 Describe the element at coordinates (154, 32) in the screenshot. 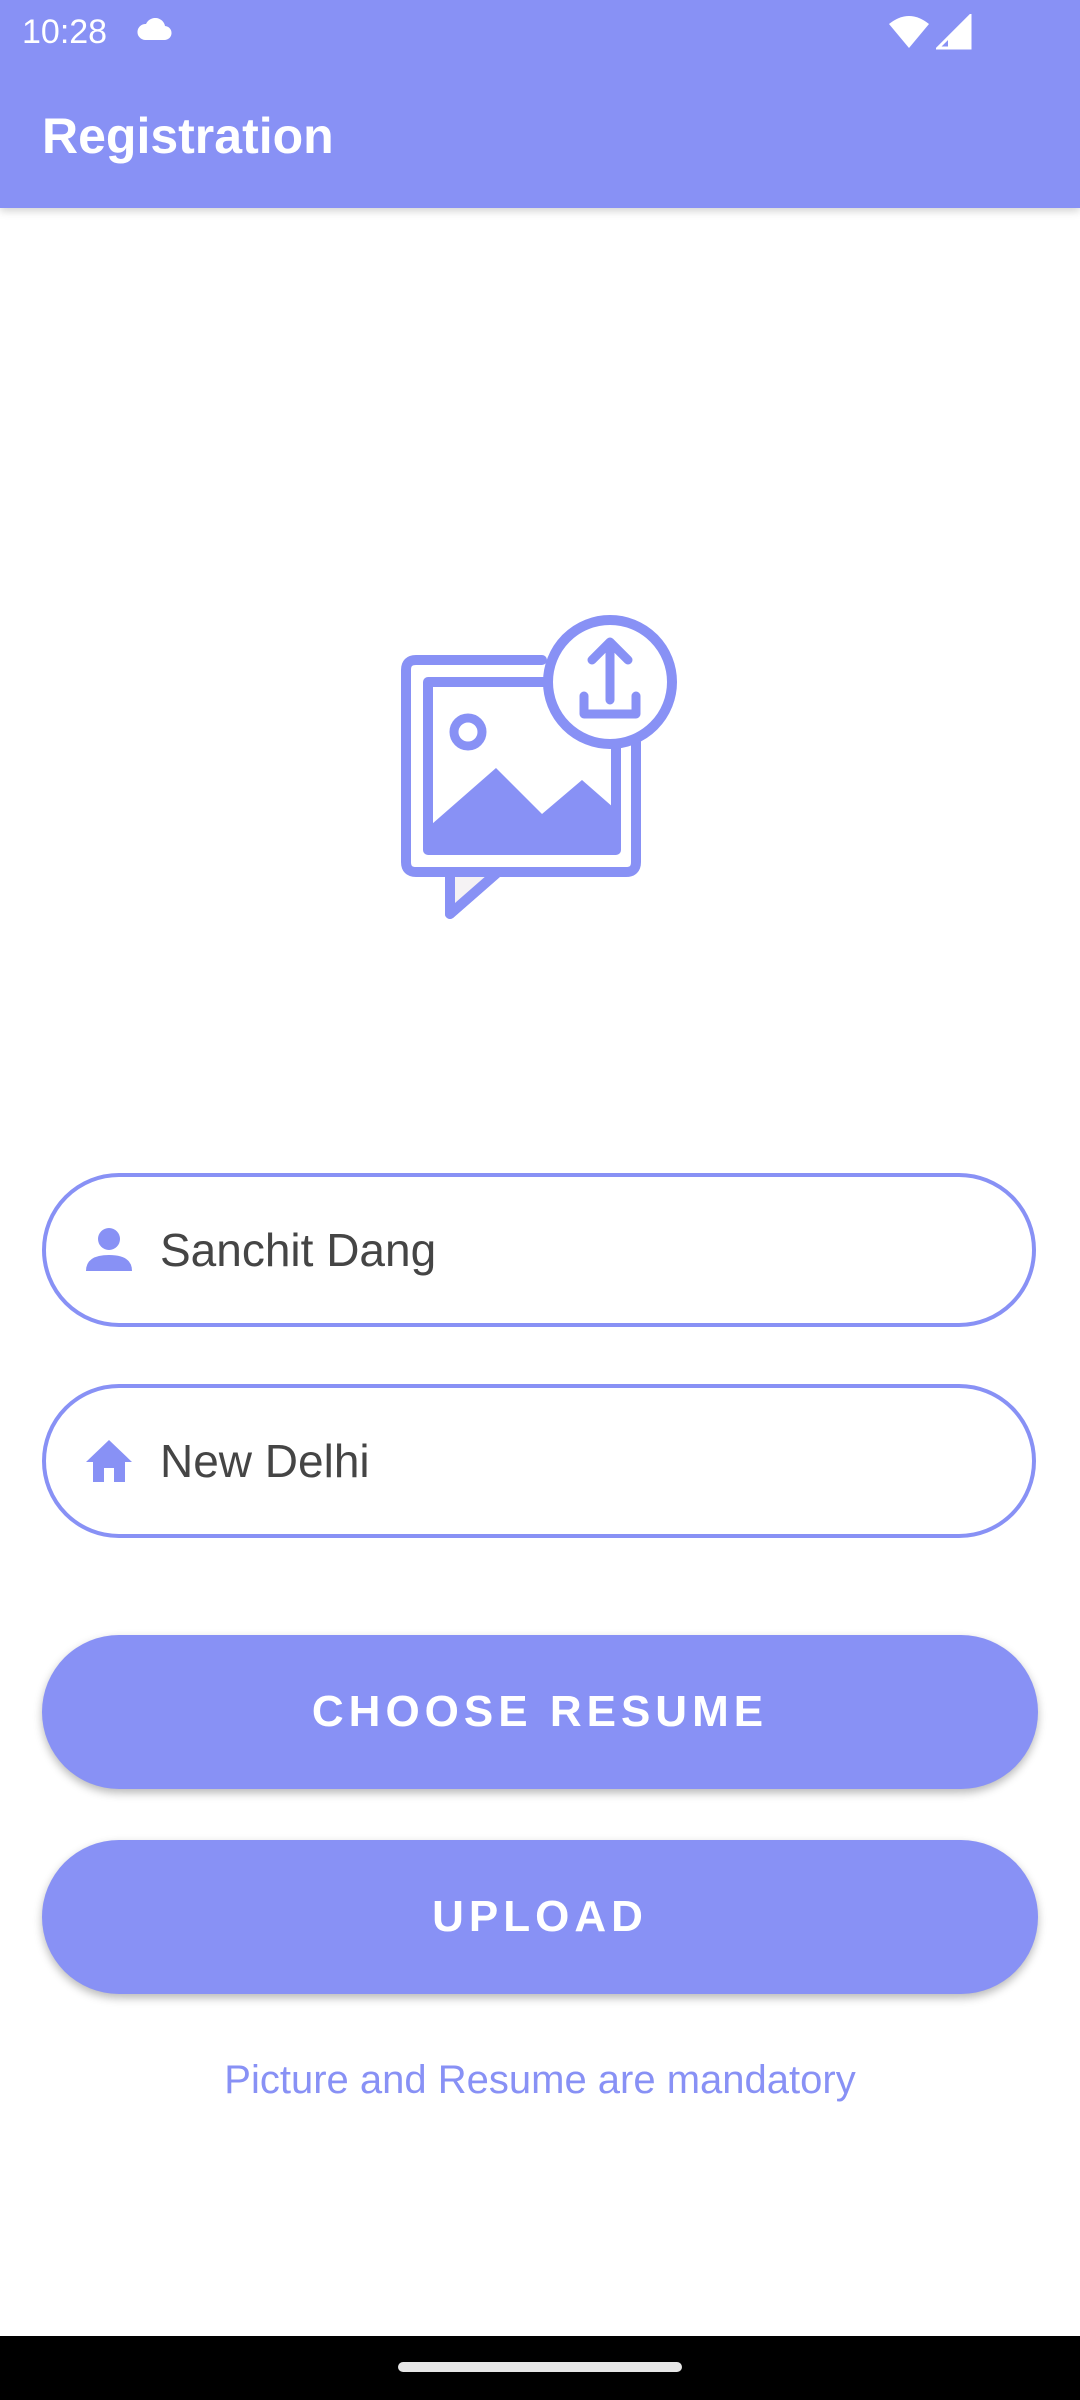

I see `cloud-icon` at that location.